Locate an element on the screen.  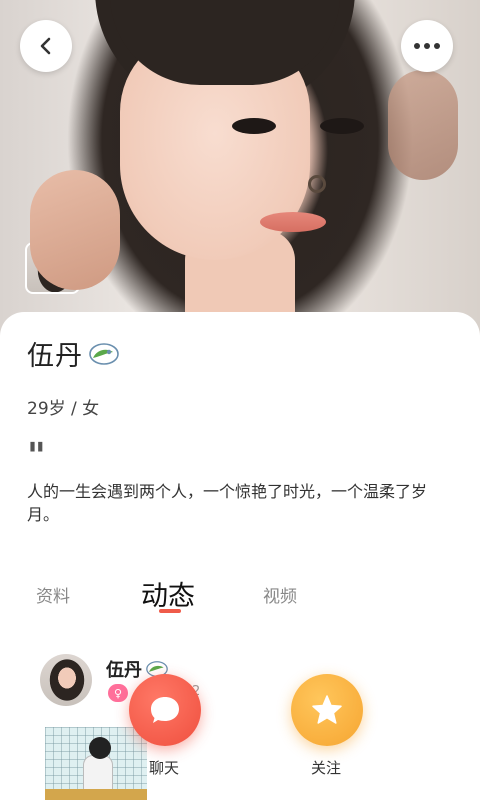
quote-mark: " is located at coordinates (36, 456).